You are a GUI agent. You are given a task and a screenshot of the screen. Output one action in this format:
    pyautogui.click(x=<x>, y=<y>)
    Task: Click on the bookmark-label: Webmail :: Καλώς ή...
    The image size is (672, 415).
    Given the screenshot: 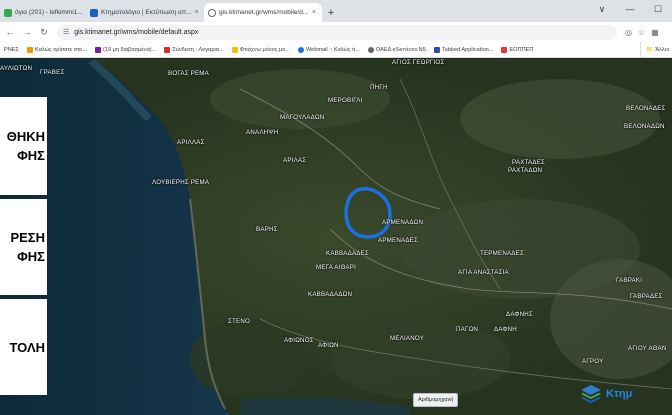 What is the action you would take?
    pyautogui.click(x=332, y=49)
    